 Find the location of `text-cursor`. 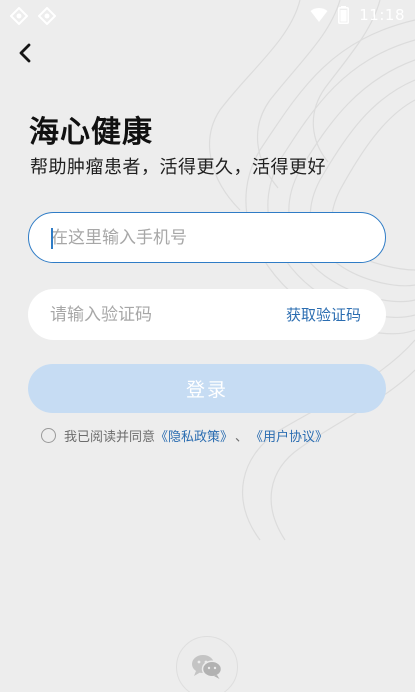

text-cursor is located at coordinates (52, 238).